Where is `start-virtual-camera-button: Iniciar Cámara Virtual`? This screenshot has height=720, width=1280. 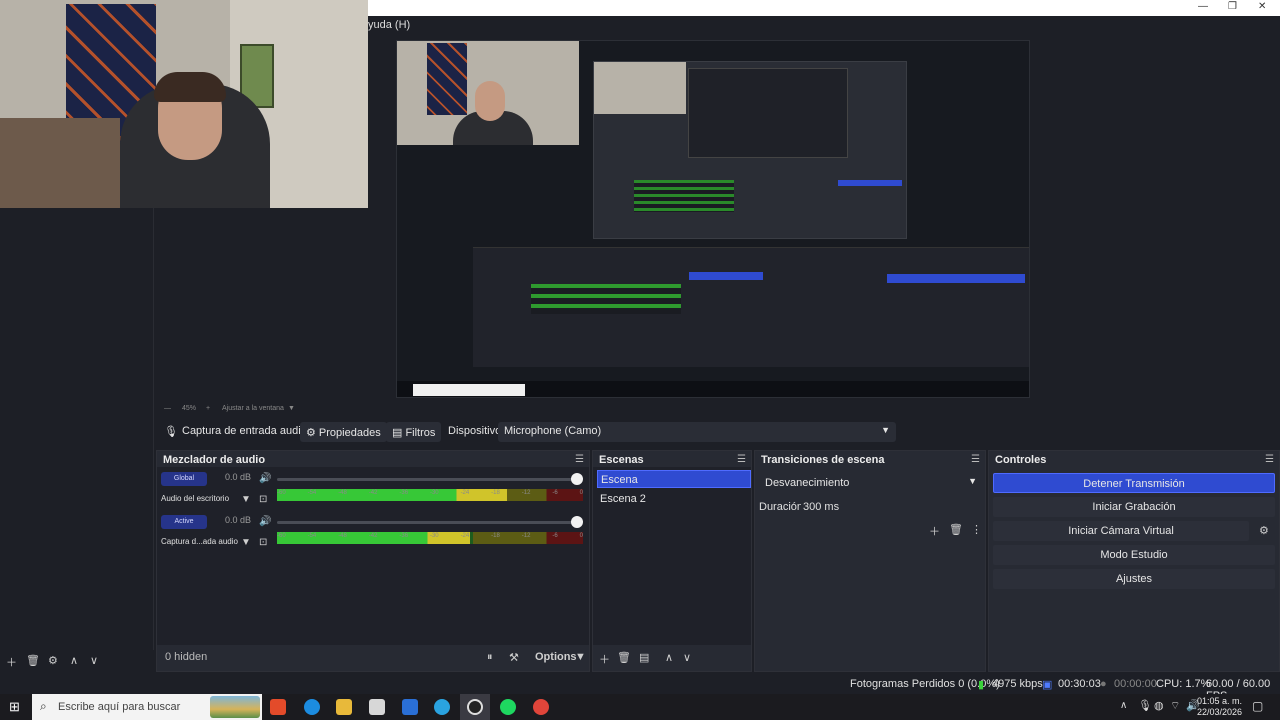 start-virtual-camera-button: Iniciar Cámara Virtual is located at coordinates (1121, 531).